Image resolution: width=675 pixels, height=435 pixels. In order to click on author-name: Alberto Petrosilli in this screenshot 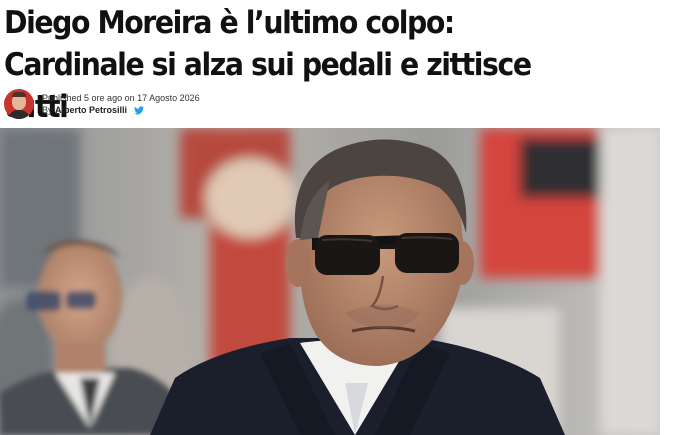, I will do `click(91, 110)`.